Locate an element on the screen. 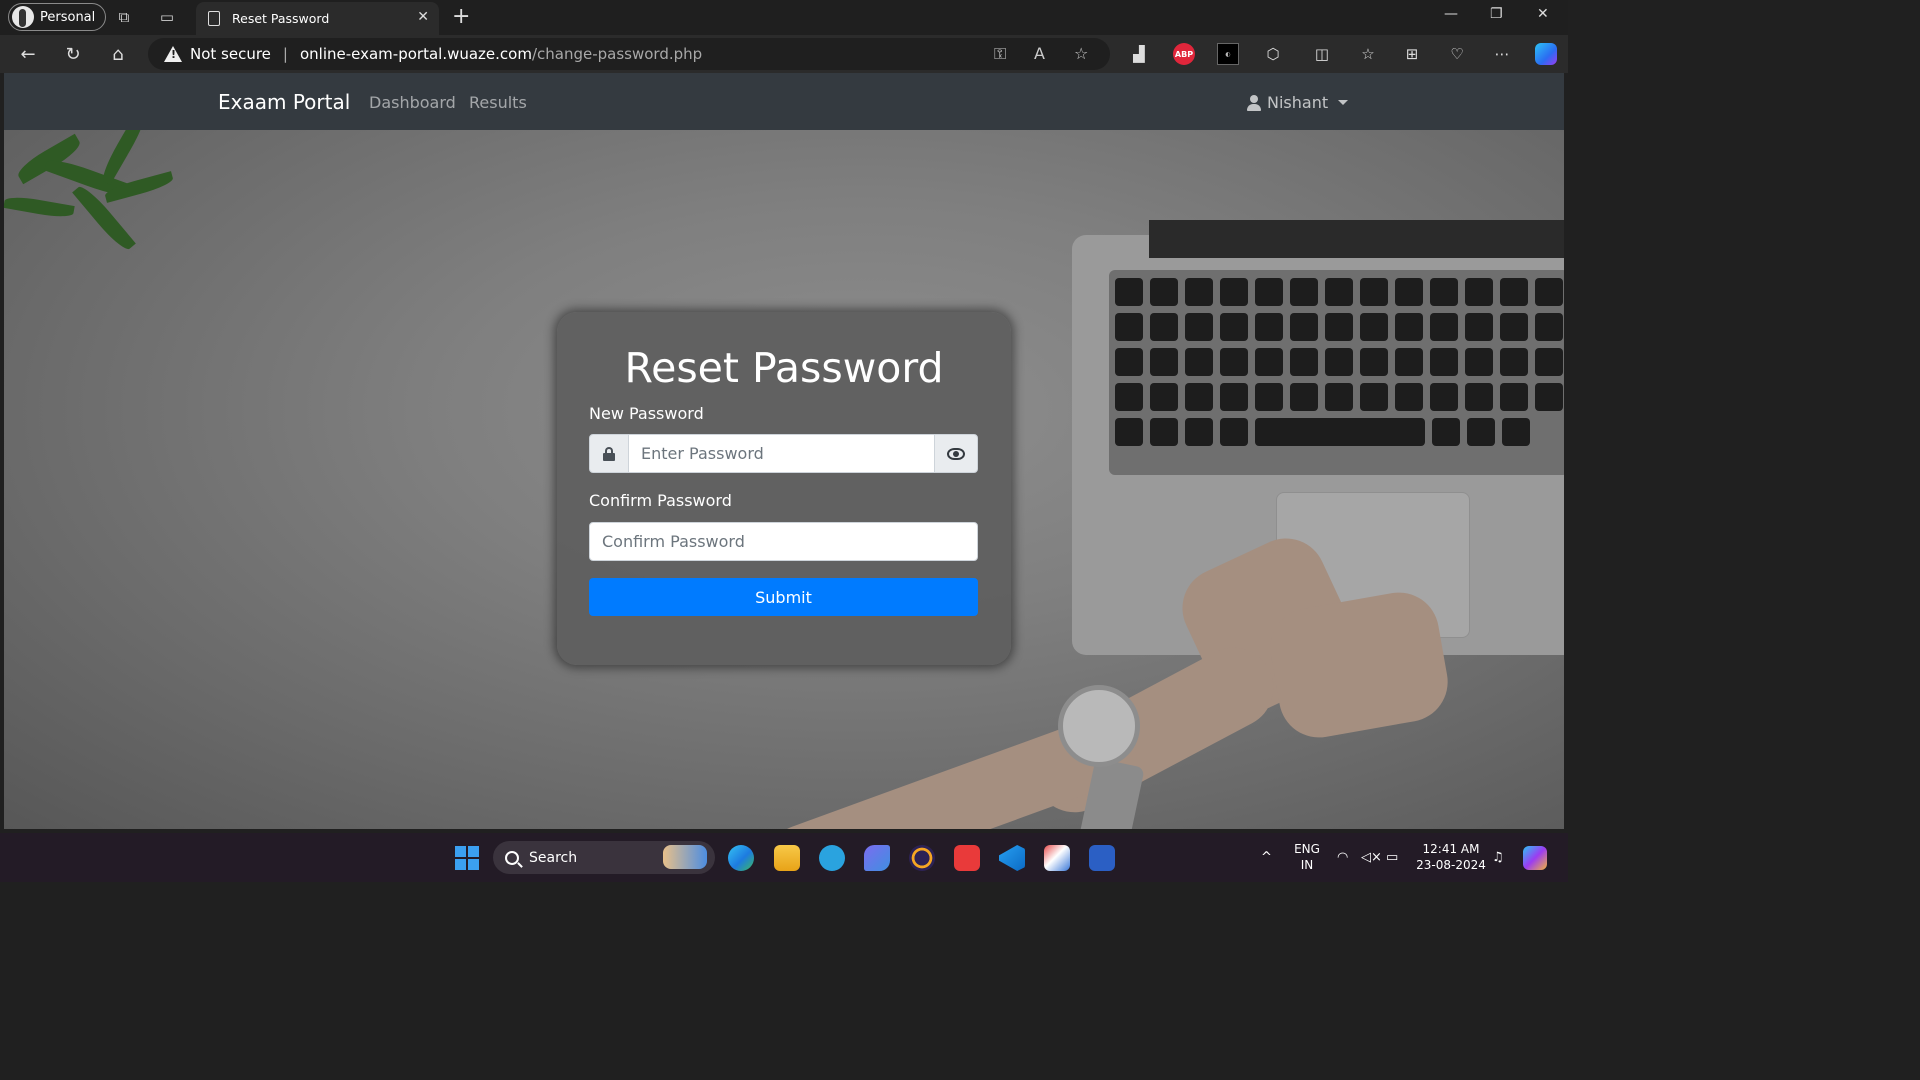 This screenshot has width=1920, height=1080. wifi-icon: ◠ is located at coordinates (1342, 857).